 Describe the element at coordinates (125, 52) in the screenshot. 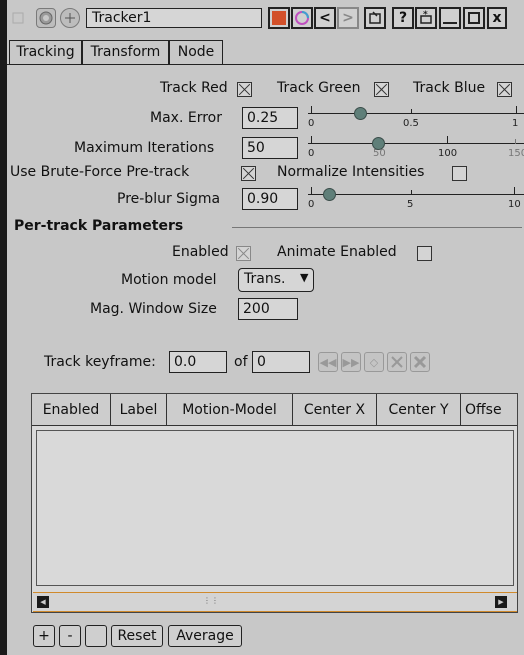

I see `tab-transform: Transform` at that location.